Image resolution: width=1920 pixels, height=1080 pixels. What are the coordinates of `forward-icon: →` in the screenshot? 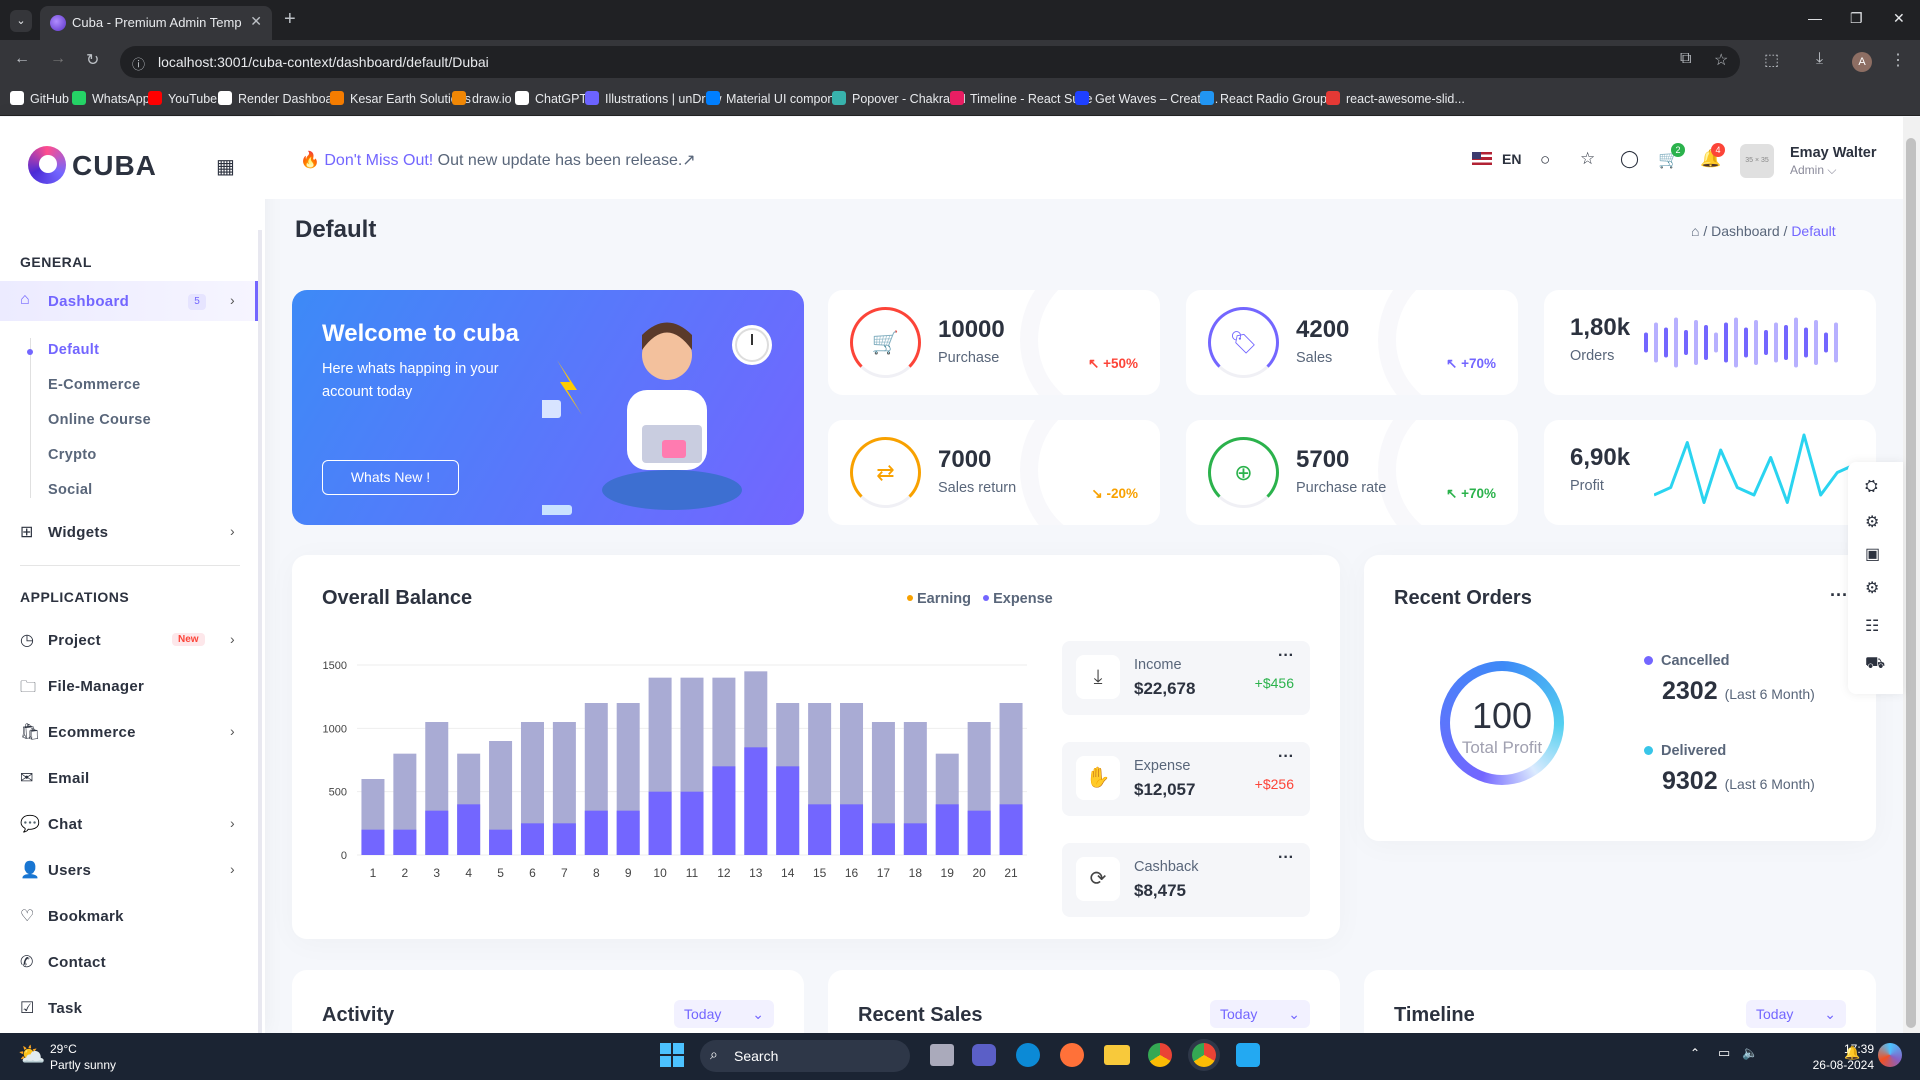 It's located at (58, 59).